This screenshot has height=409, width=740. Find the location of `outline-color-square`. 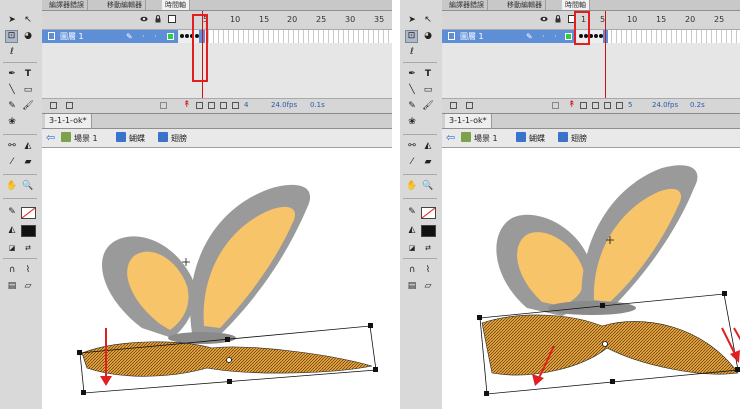

outline-color-square is located at coordinates (170, 36).